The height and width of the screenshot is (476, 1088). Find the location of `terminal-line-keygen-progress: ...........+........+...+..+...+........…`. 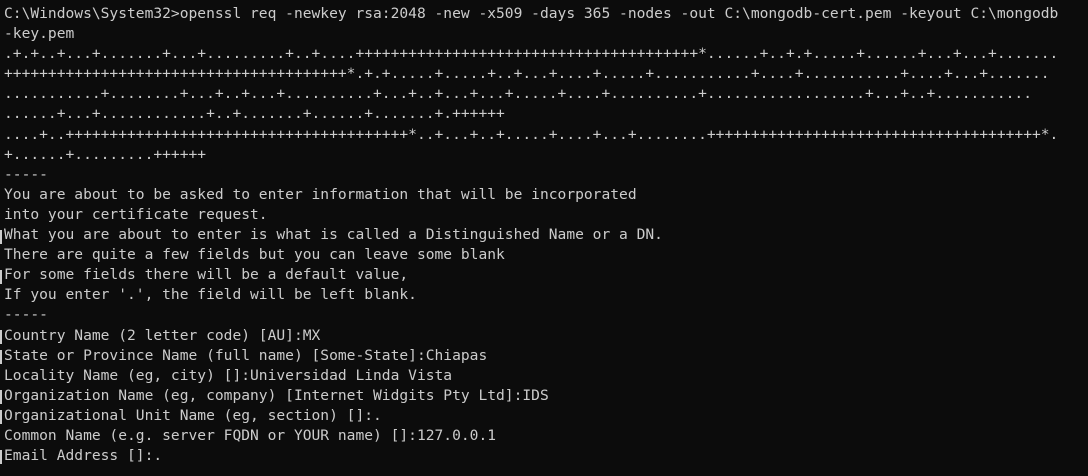

terminal-line-keygen-progress: ...........+........+...+..+...+........… is located at coordinates (518, 94).